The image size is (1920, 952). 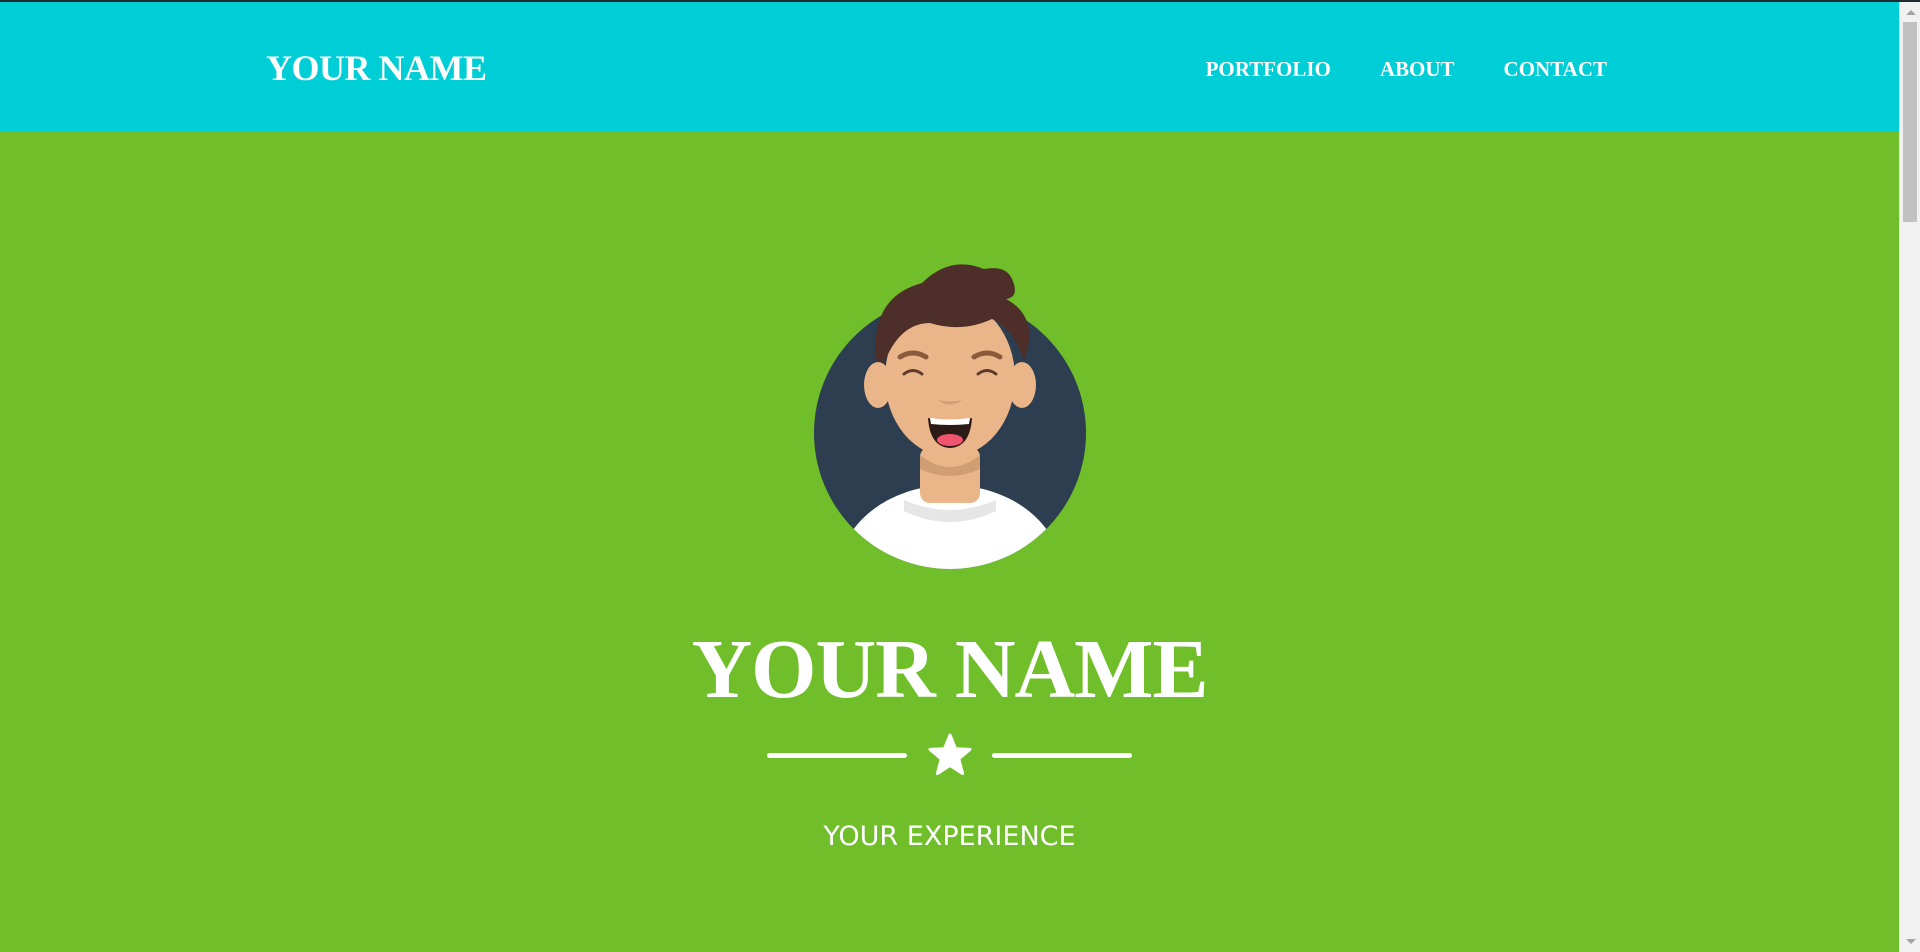 I want to click on scrollbar, so click(x=1909, y=477).